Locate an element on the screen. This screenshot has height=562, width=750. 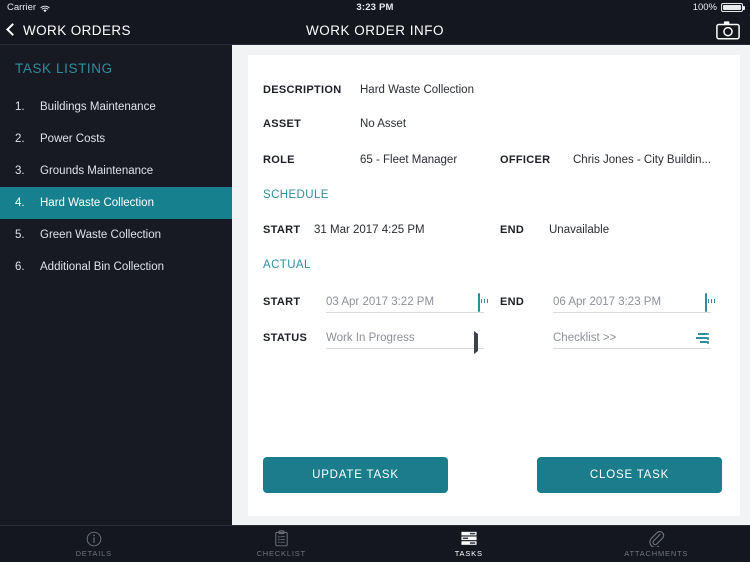
actual-start-row: START 03 Apr 2017 3:22 PM is located at coordinates (376, 302).